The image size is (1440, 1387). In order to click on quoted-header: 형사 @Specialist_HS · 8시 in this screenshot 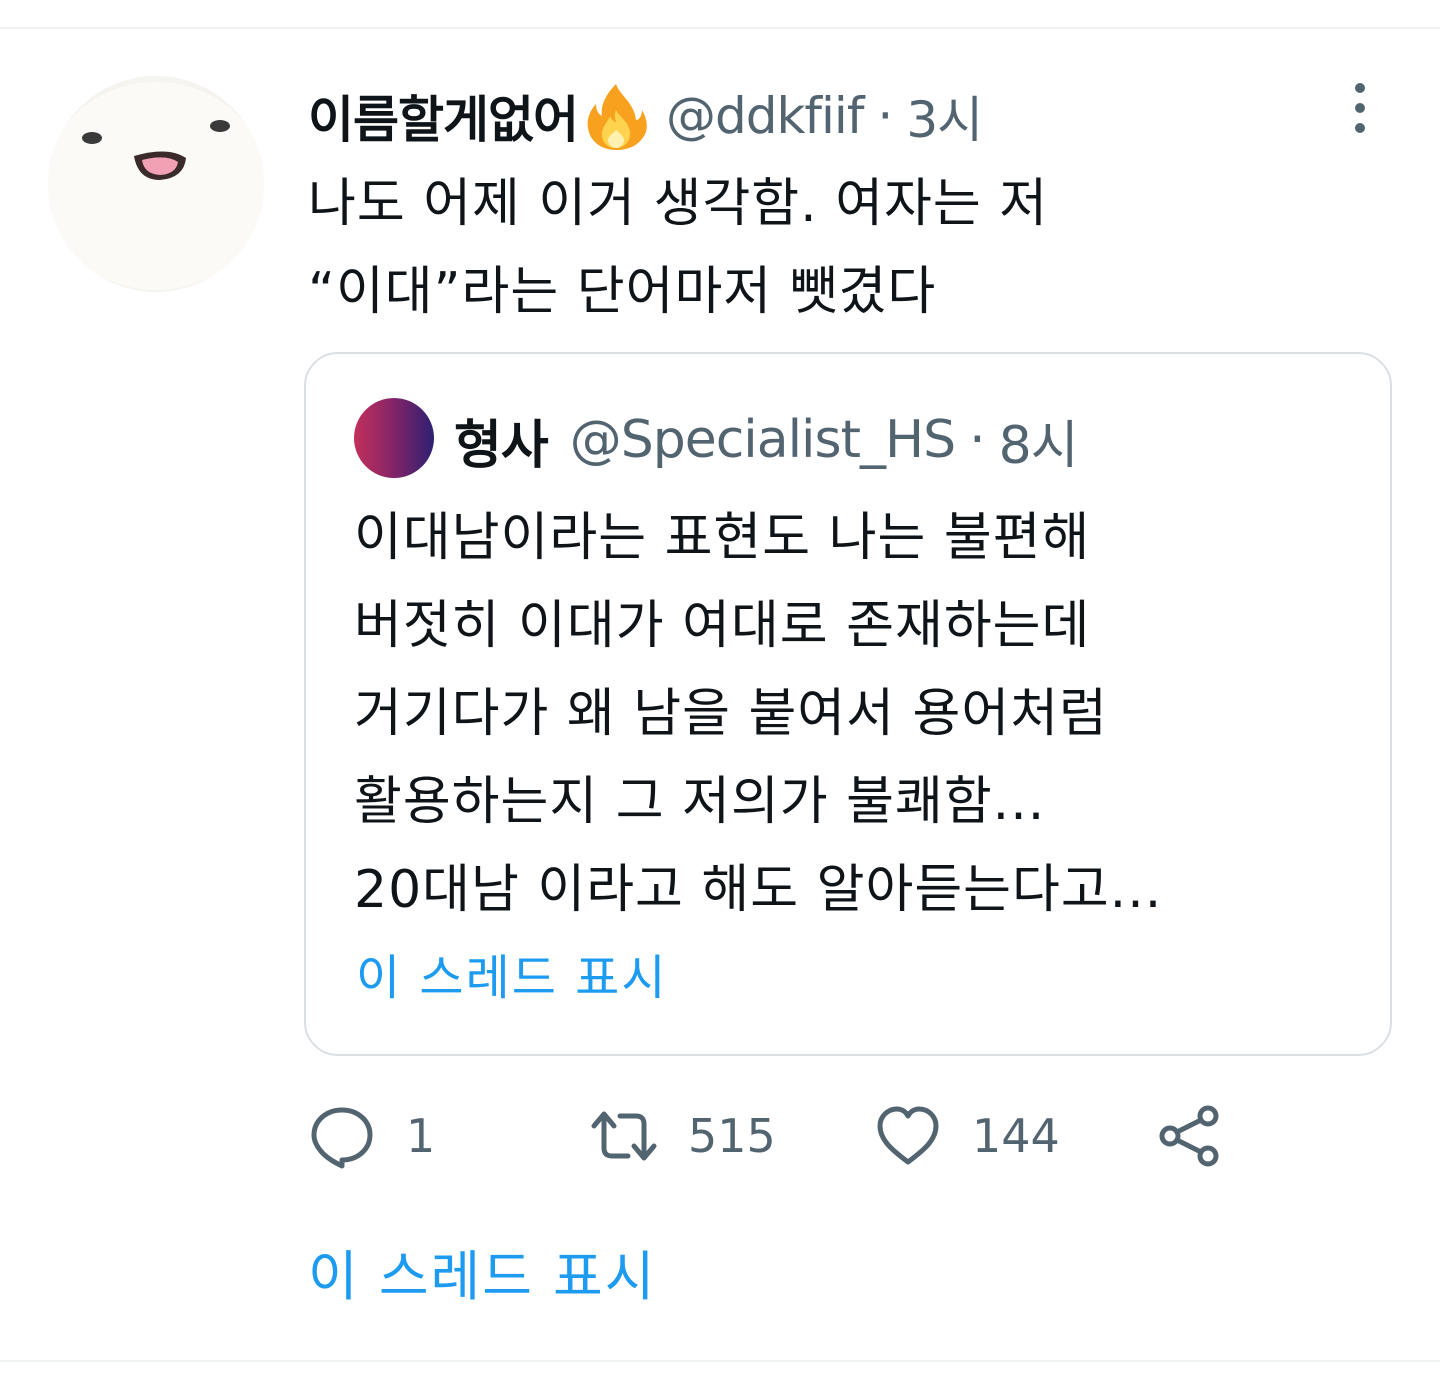, I will do `click(766, 440)`.